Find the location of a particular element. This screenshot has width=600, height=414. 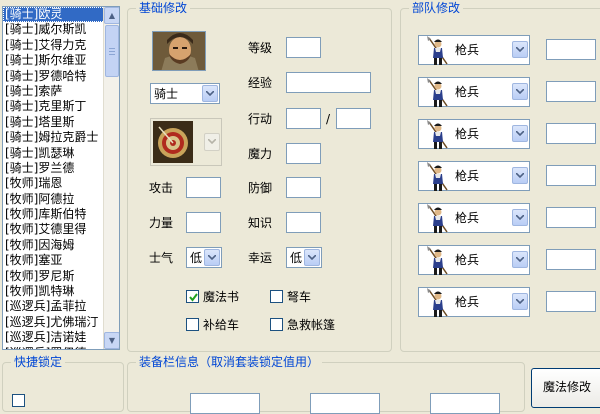

attack-input is located at coordinates (203, 187).